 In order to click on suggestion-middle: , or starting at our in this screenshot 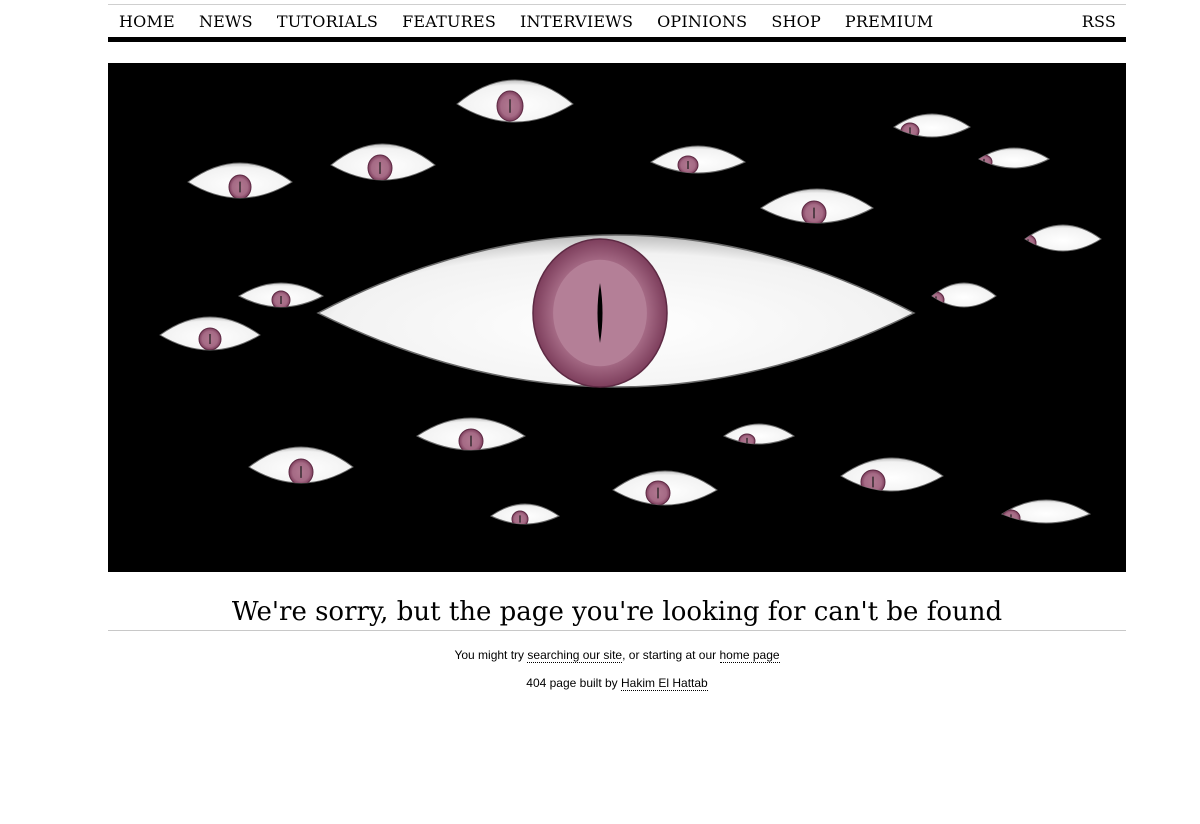, I will do `click(671, 655)`.